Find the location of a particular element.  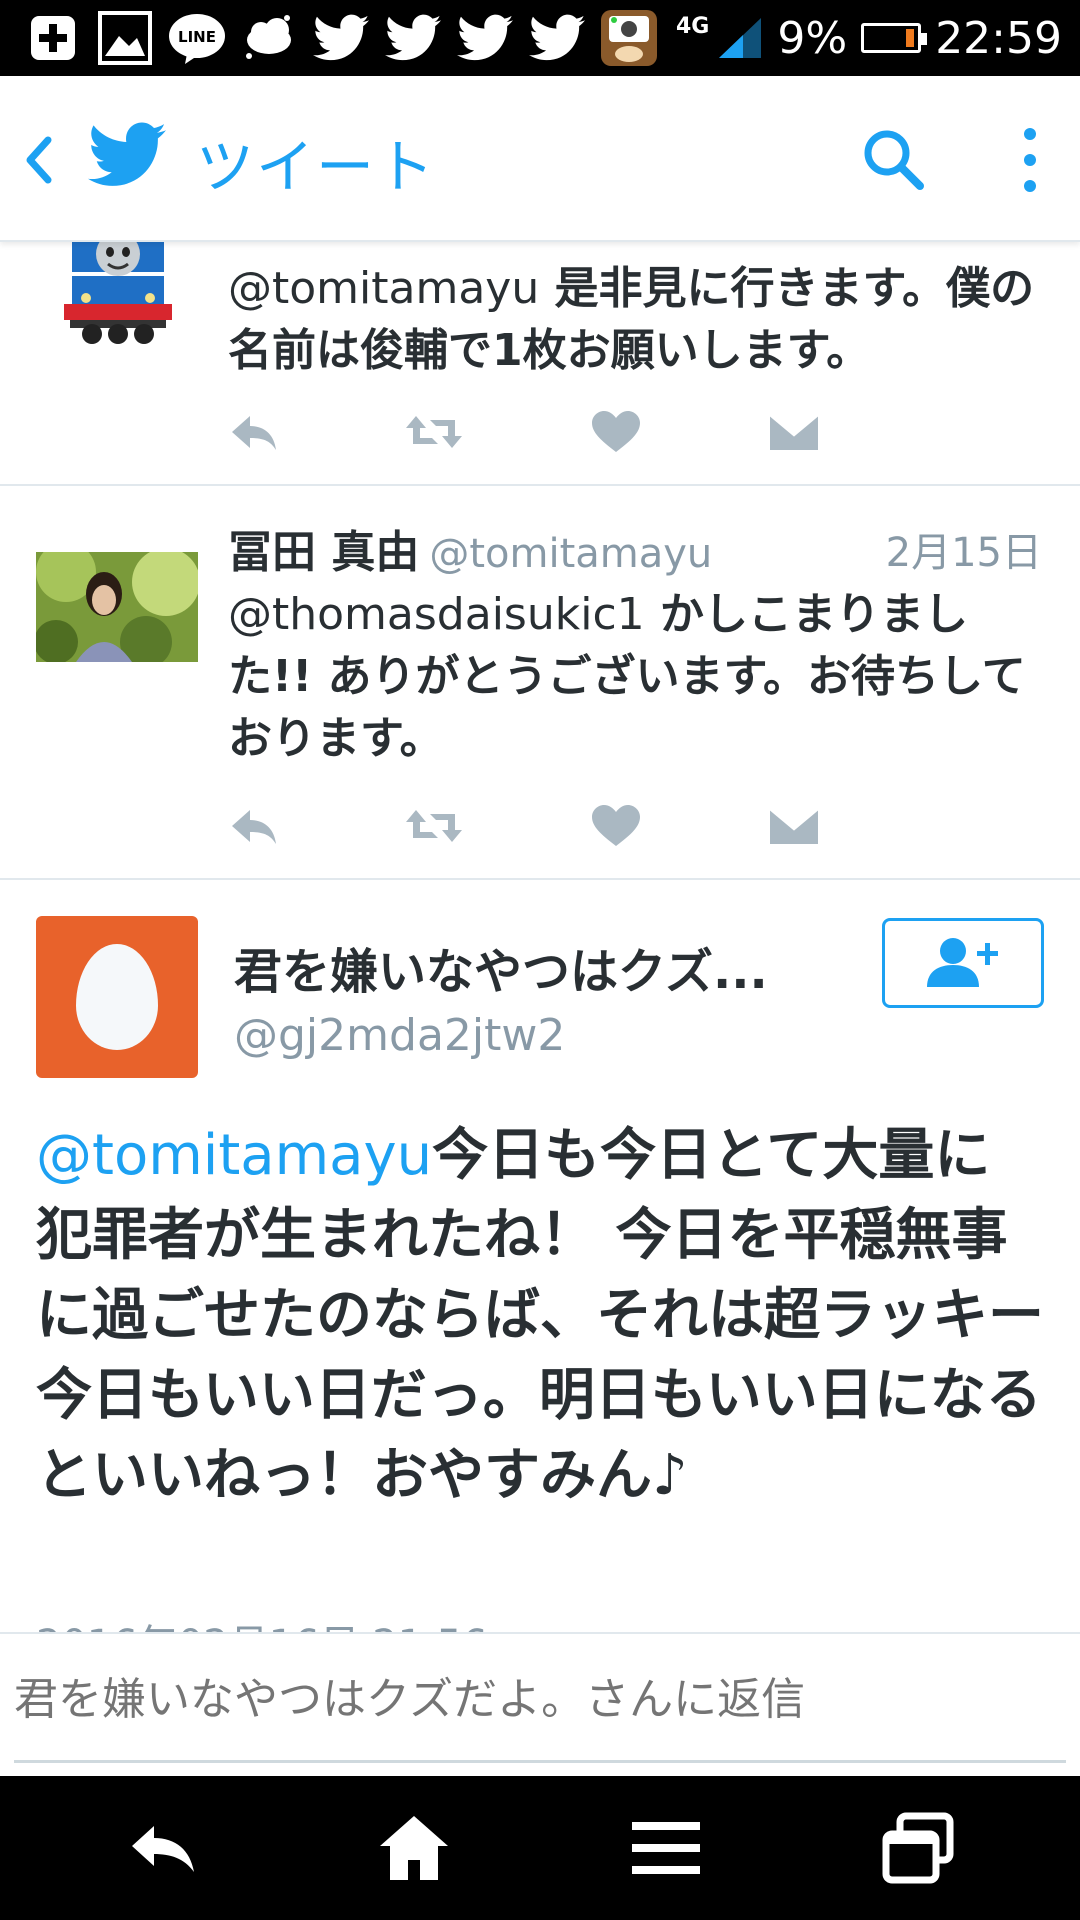

reply-underline is located at coordinates (540, 1761).